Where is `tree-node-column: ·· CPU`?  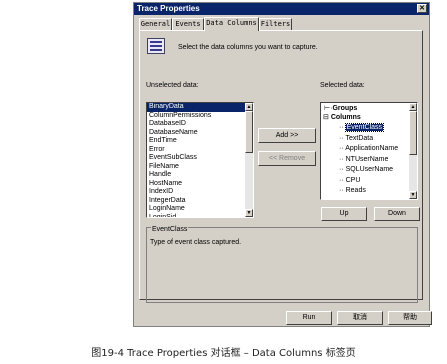 tree-node-column: ·· CPU is located at coordinates (349, 181).